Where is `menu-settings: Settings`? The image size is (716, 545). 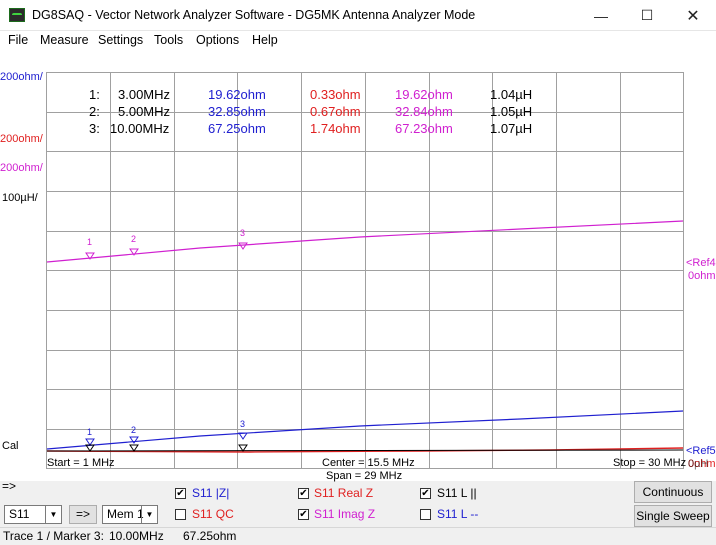 menu-settings: Settings is located at coordinates (120, 40).